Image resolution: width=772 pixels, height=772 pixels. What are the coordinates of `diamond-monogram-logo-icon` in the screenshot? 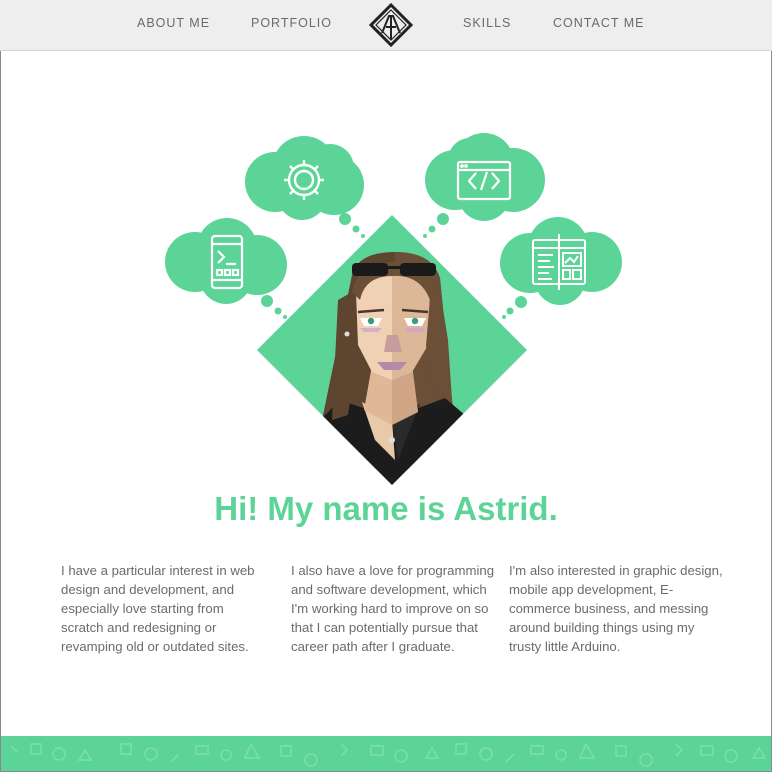 It's located at (391, 25).